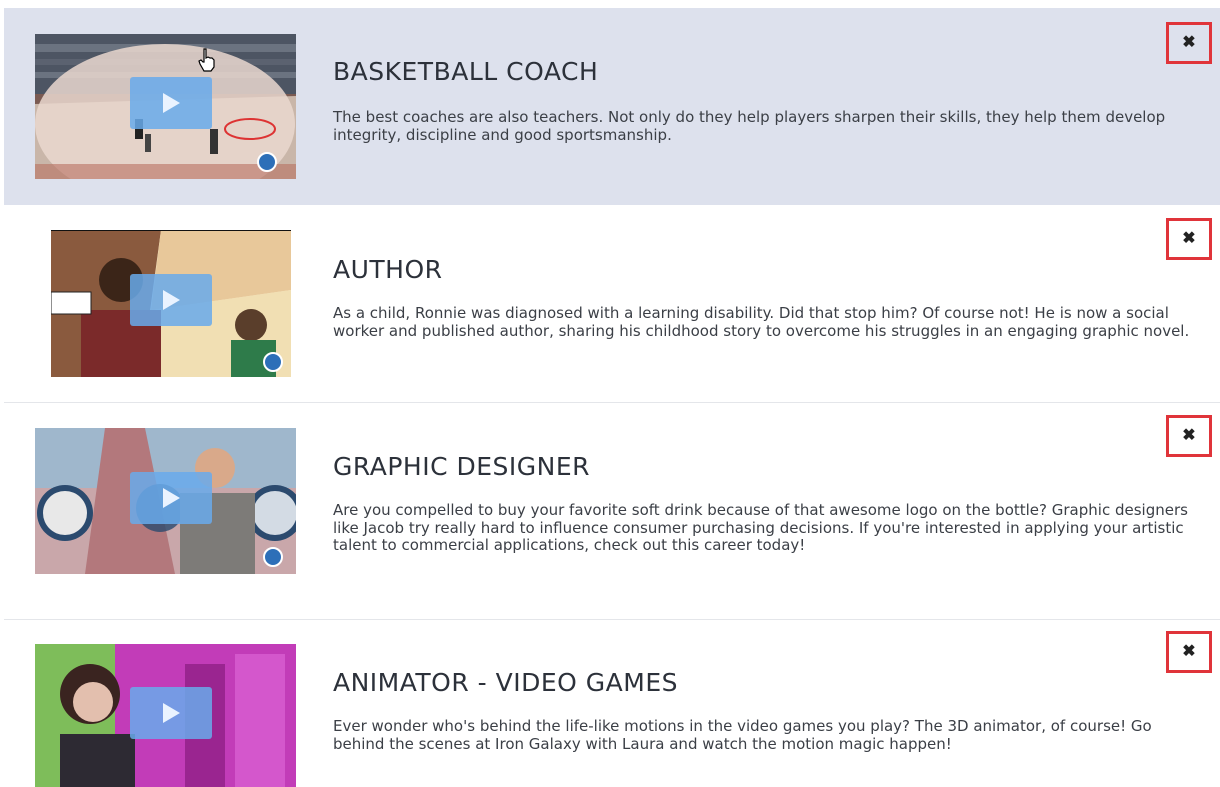 The image size is (1220, 787). What do you see at coordinates (466, 71) in the screenshot?
I see `career-title: BASKETBALL COACH` at bounding box center [466, 71].